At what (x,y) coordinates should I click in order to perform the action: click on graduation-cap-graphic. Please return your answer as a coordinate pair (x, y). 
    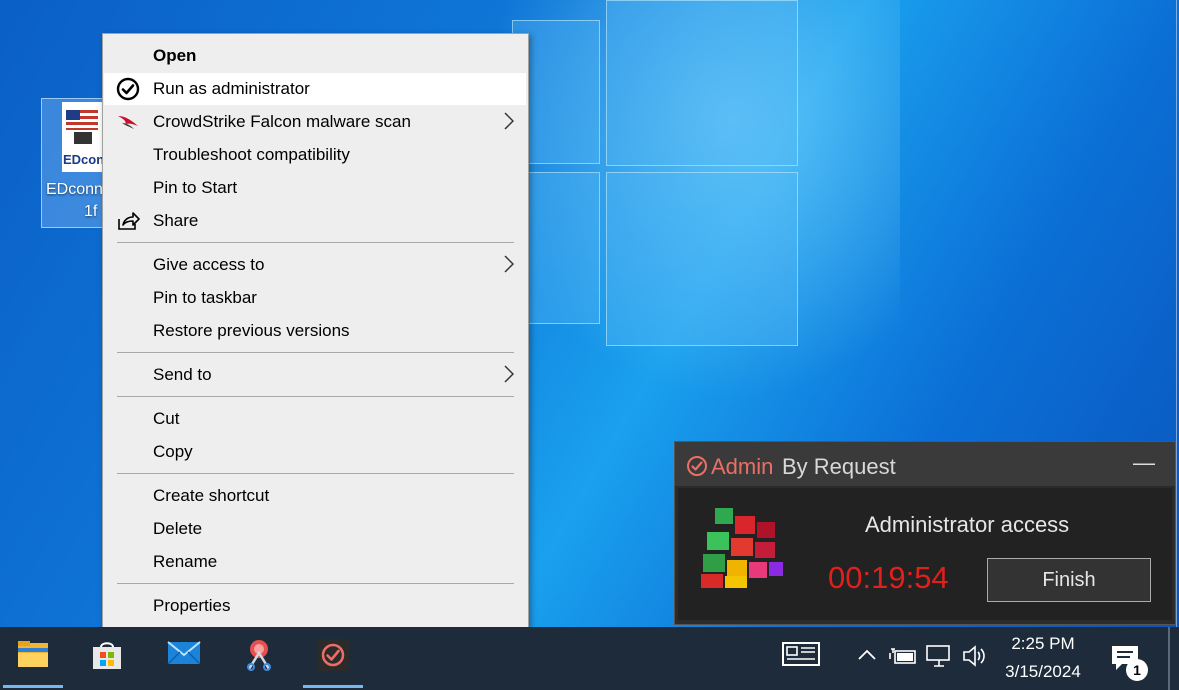
    Looking at the image, I should click on (83, 138).